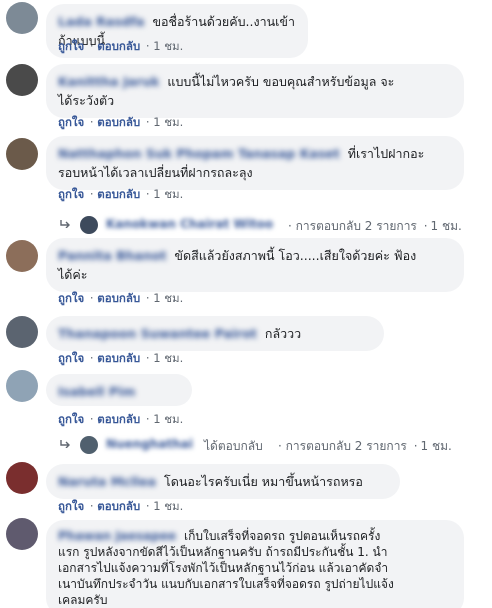 This screenshot has height=608, width=492. What do you see at coordinates (149, 444) in the screenshot?
I see `replier-name: Nuenghathai` at bounding box center [149, 444].